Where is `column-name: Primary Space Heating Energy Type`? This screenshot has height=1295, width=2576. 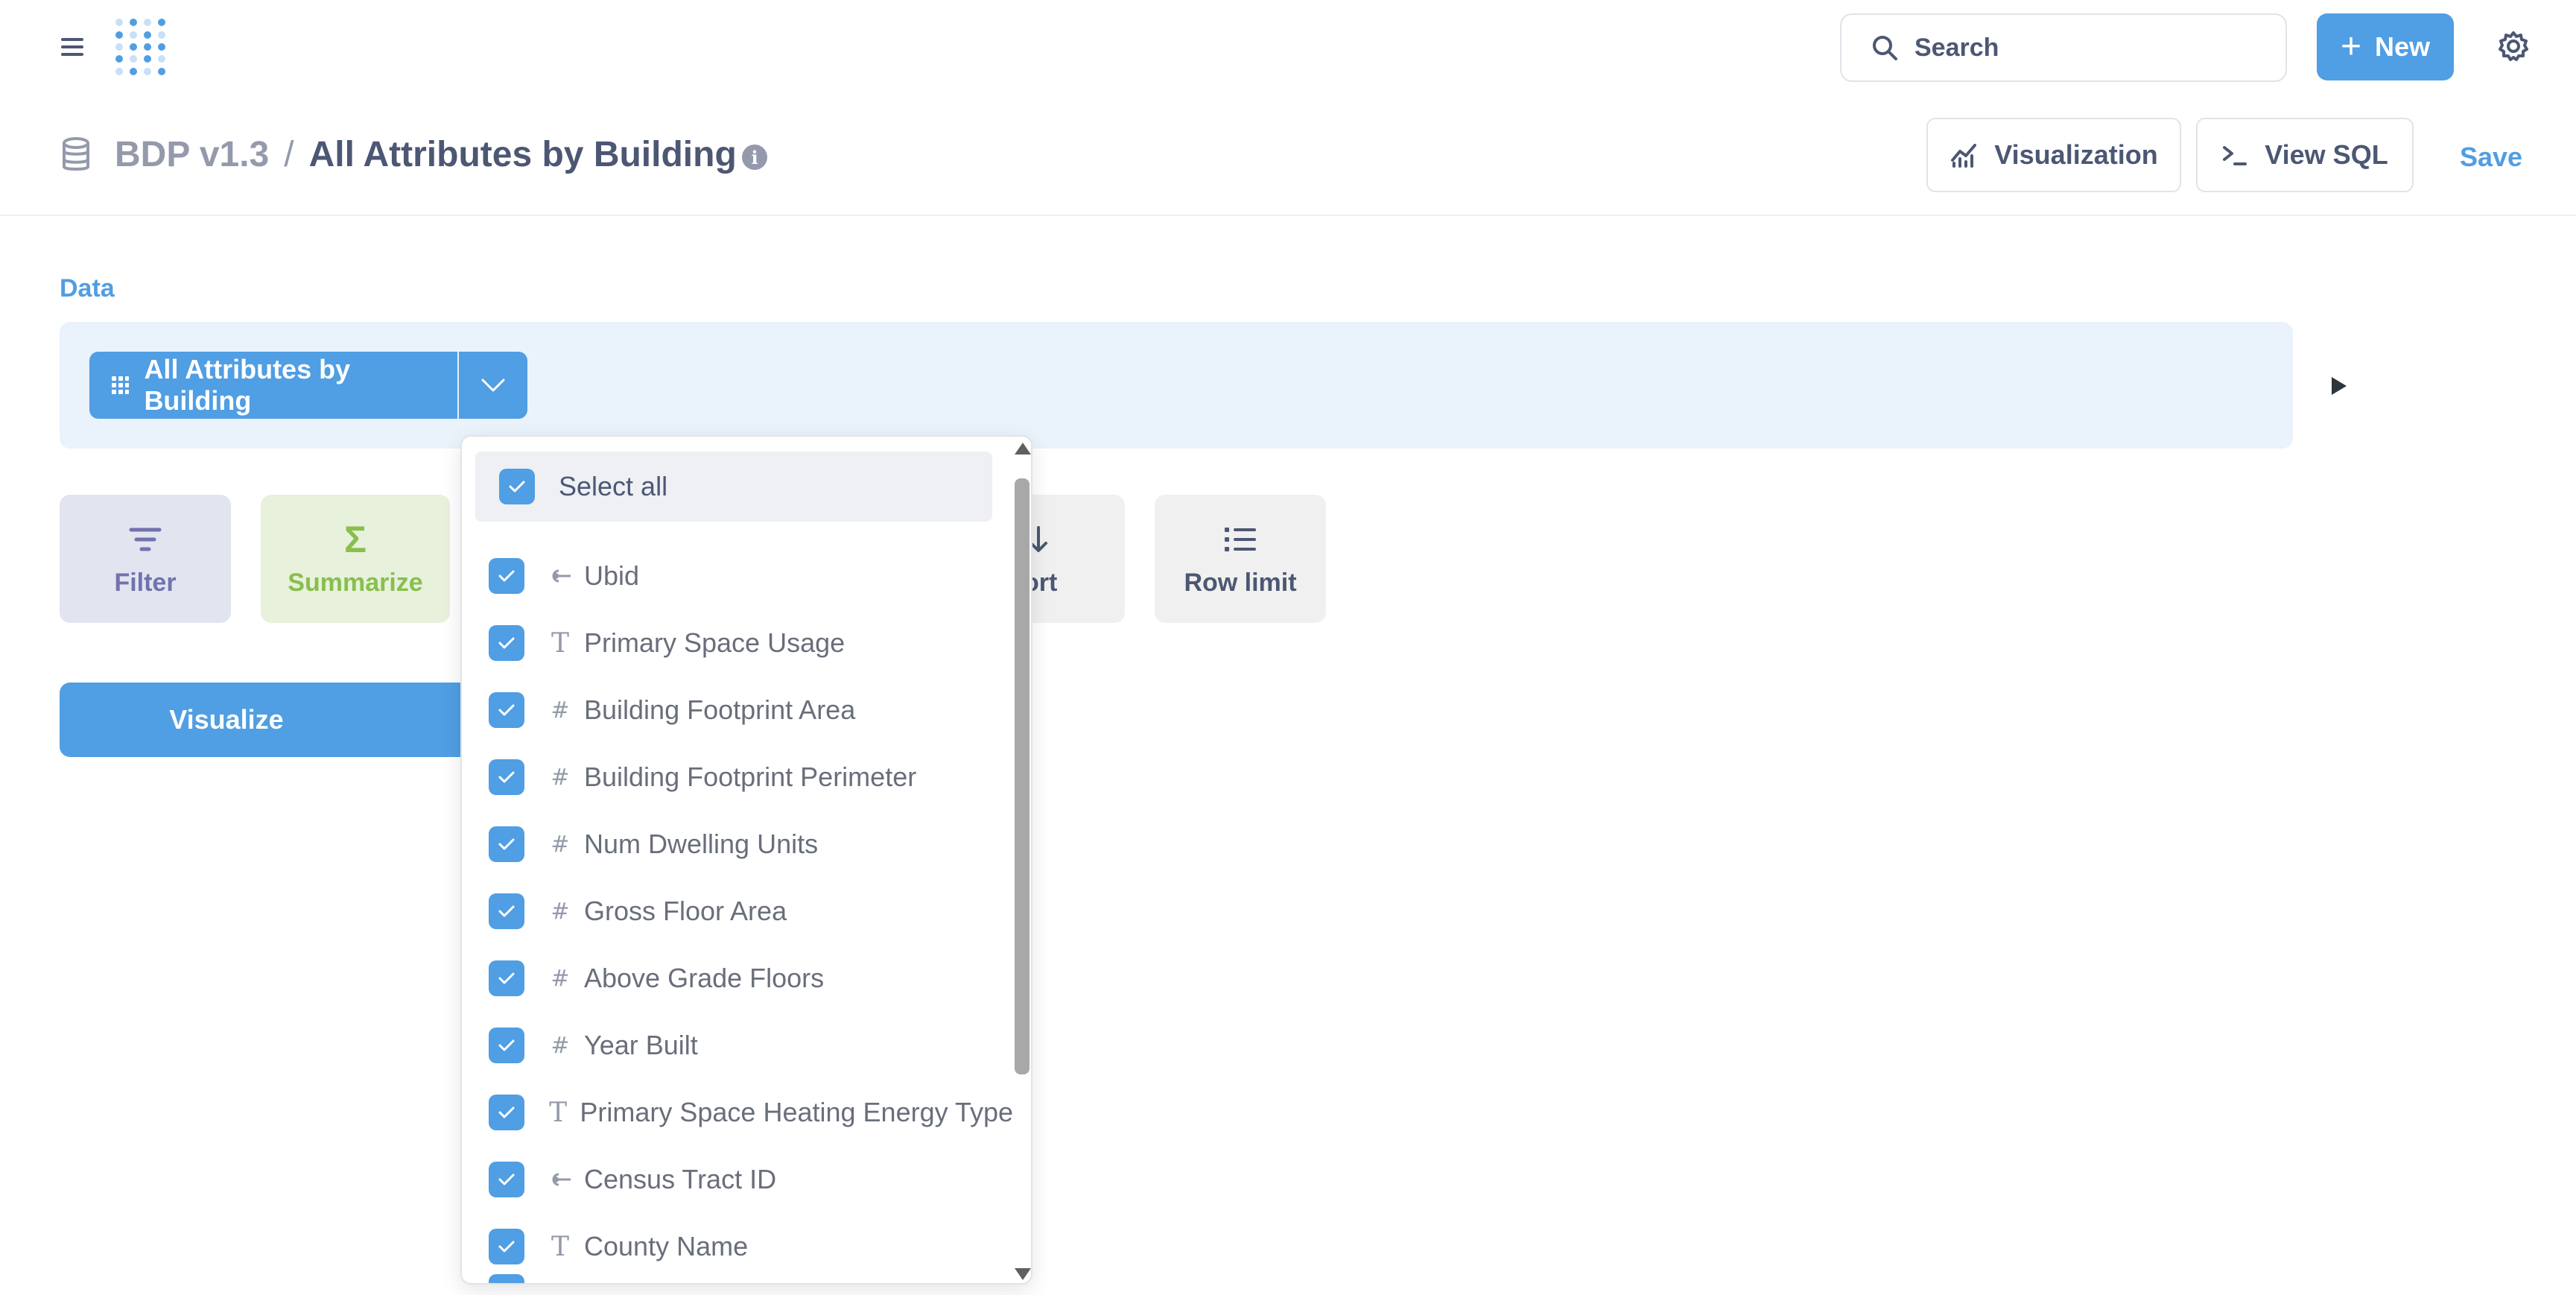
column-name: Primary Space Heating Energy Type is located at coordinates (796, 1112).